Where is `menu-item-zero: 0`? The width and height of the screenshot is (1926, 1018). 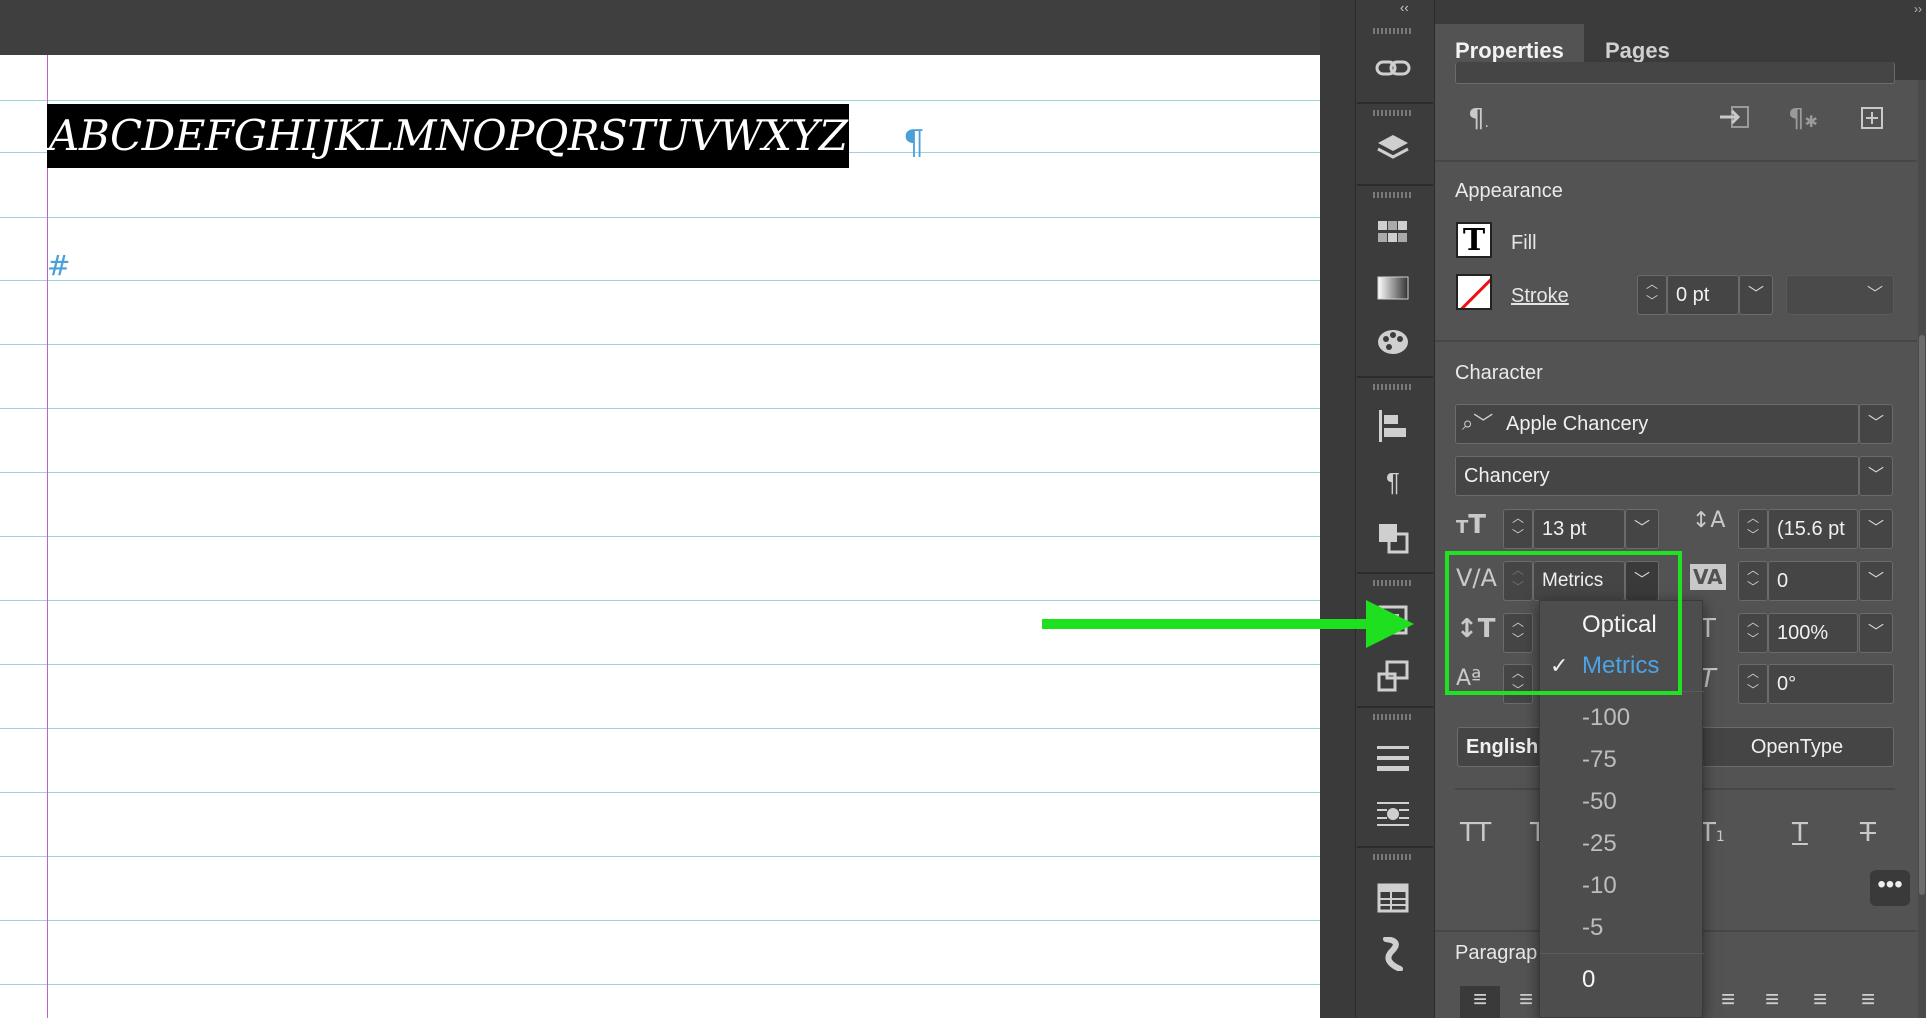 menu-item-zero: 0 is located at coordinates (1622, 980).